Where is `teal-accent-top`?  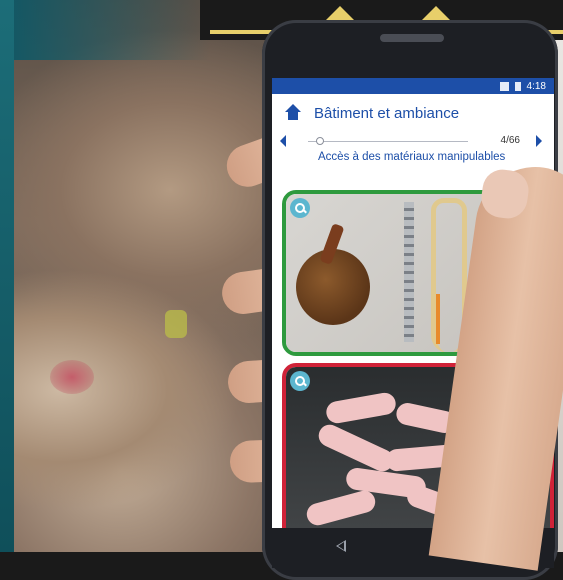 teal-accent-top is located at coordinates (105, 30).